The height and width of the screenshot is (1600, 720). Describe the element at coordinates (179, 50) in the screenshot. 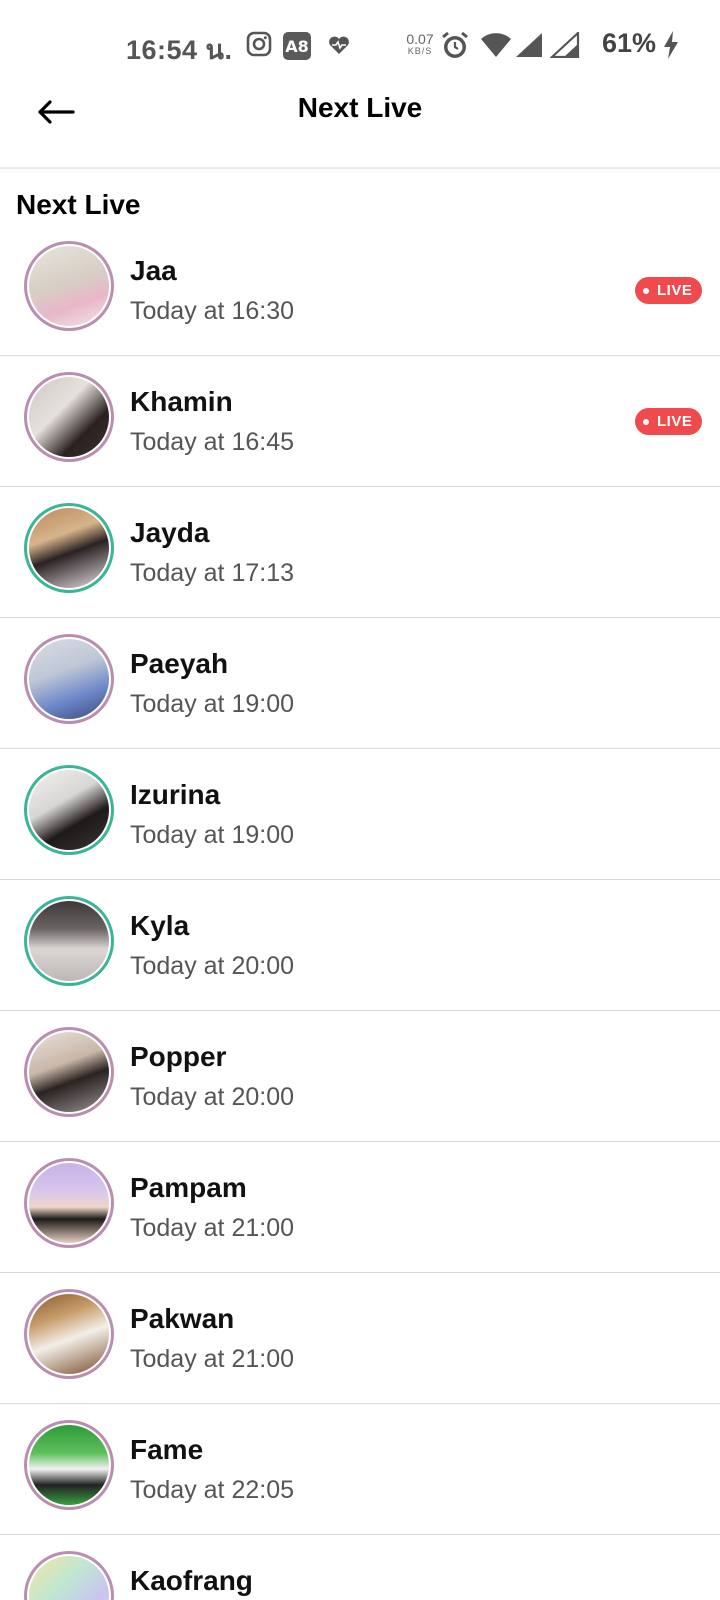

I see `status-time: 16:54 น.` at that location.